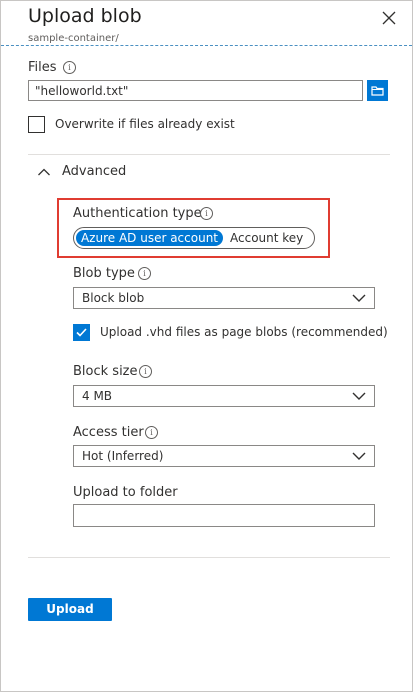 Image resolution: width=413 pixels, height=692 pixels. Describe the element at coordinates (209, 557) in the screenshot. I see `footer-divider` at that location.